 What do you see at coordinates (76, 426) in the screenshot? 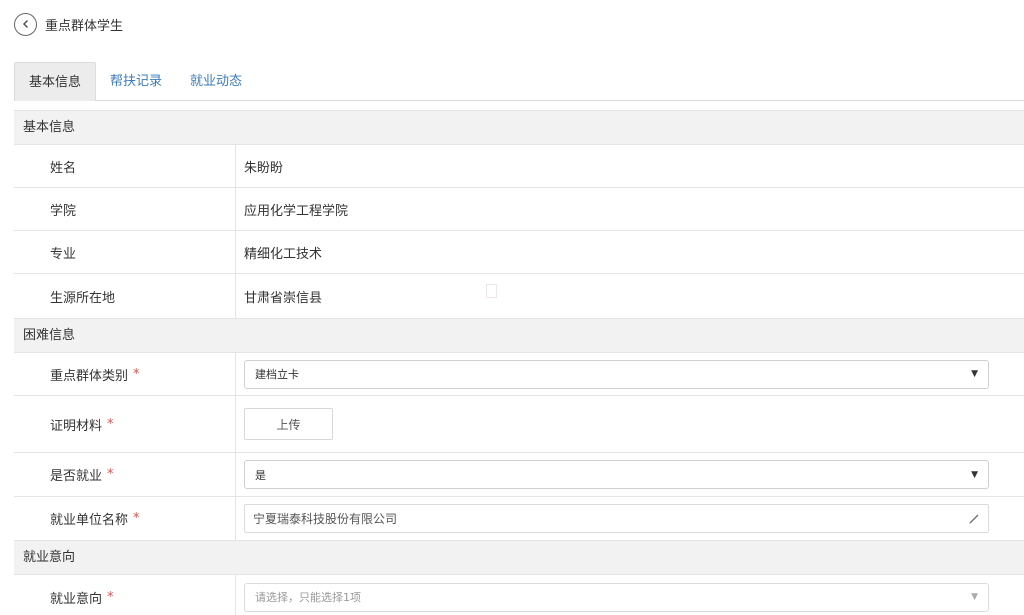
I see `proof-label-text: 证明材料` at bounding box center [76, 426].